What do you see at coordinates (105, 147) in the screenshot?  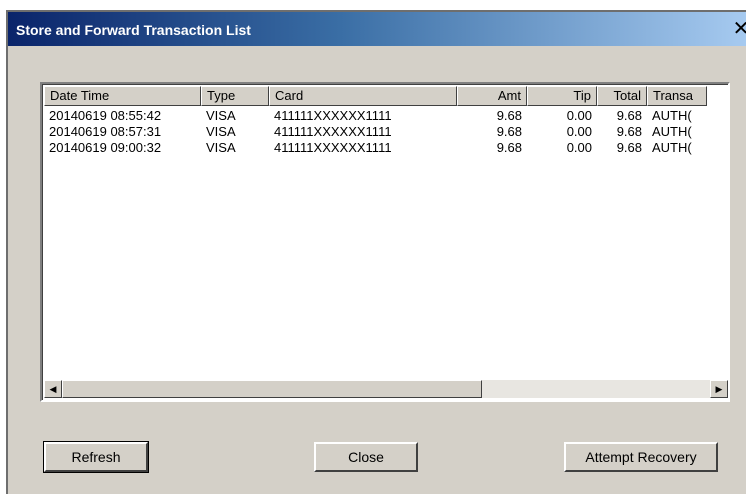 I see `cell-date-time: 20140619 09:00:32` at bounding box center [105, 147].